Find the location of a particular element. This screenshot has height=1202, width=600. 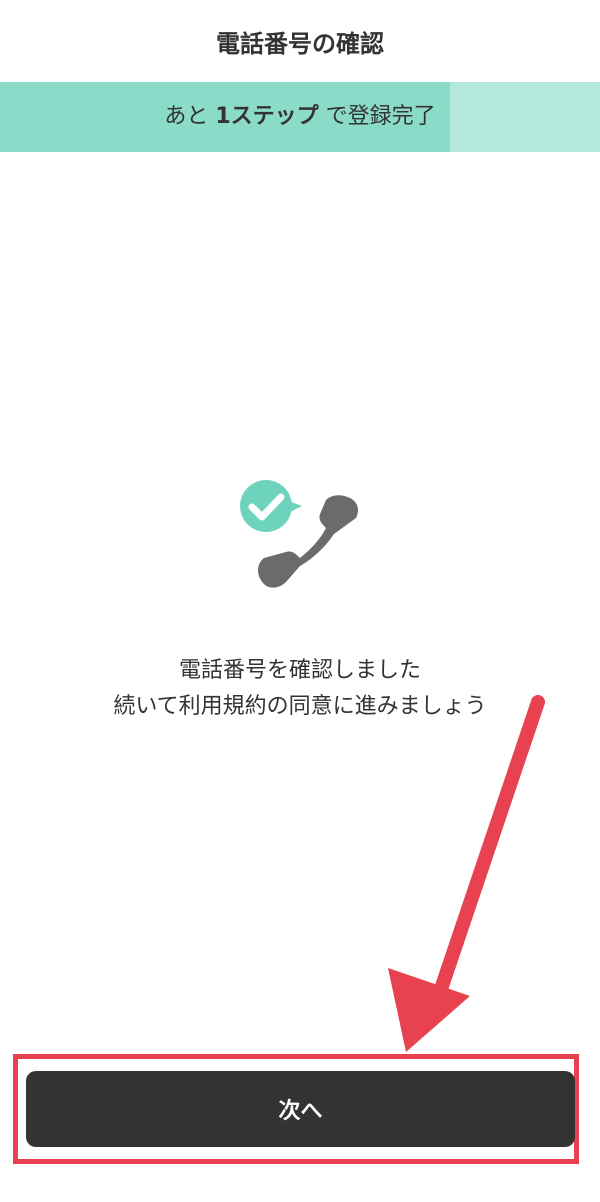

progress-suffix: で登録完了 is located at coordinates (380, 116).